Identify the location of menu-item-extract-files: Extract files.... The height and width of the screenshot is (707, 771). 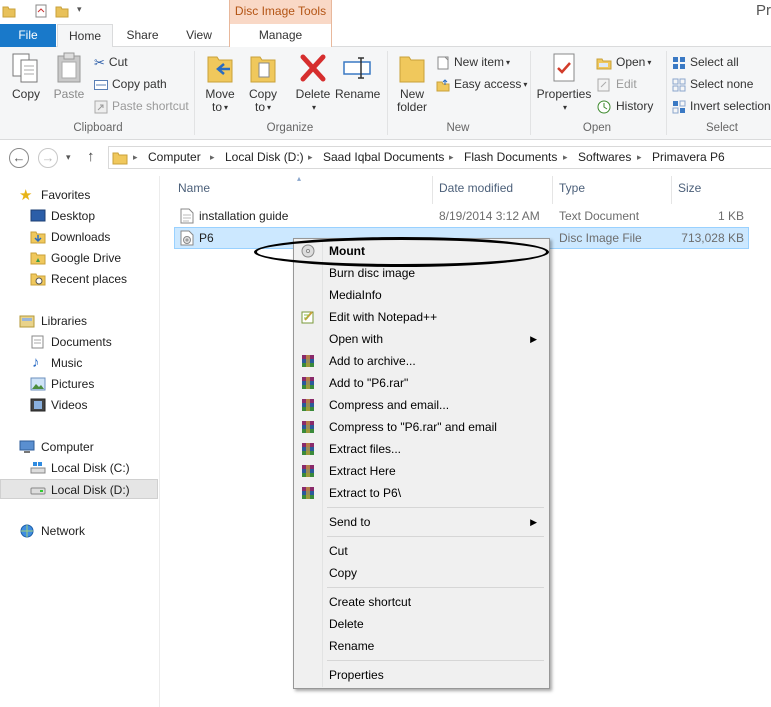
(421, 449).